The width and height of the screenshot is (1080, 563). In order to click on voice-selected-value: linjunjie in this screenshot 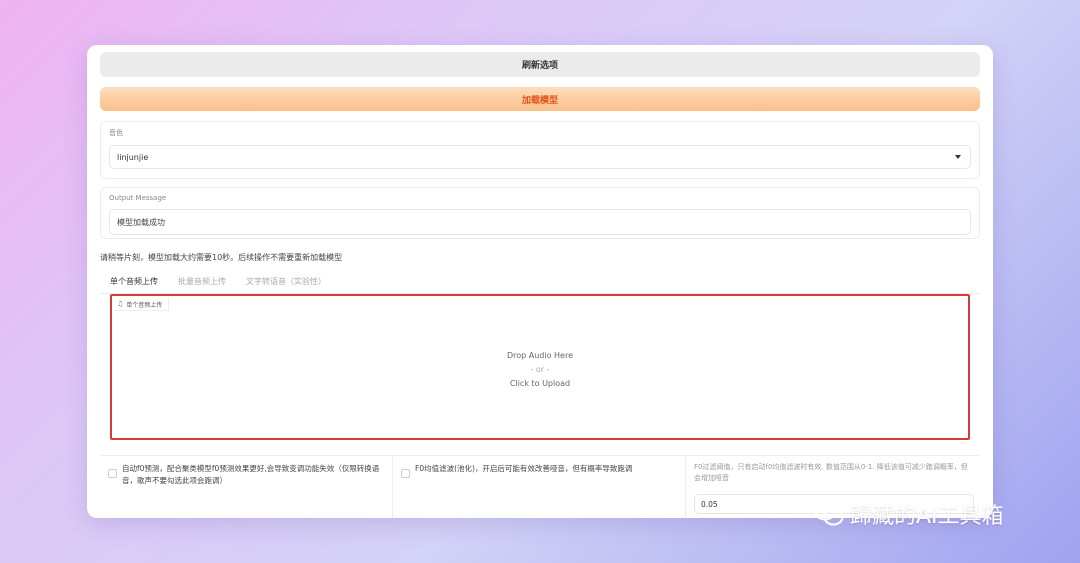, I will do `click(133, 157)`.